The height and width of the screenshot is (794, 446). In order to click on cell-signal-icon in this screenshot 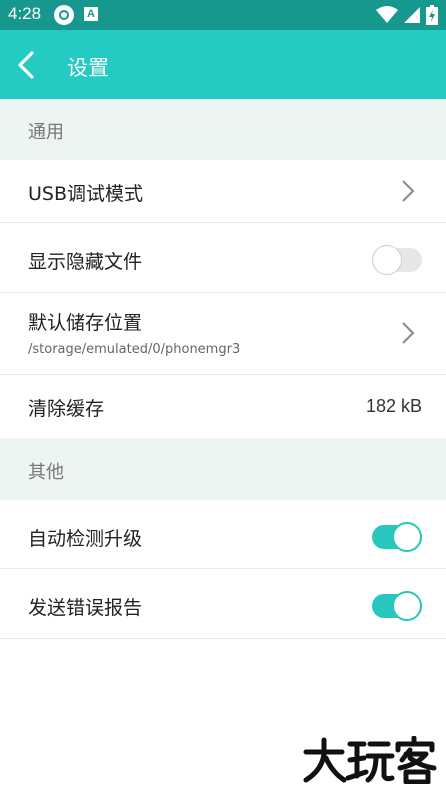, I will do `click(412, 15)`.